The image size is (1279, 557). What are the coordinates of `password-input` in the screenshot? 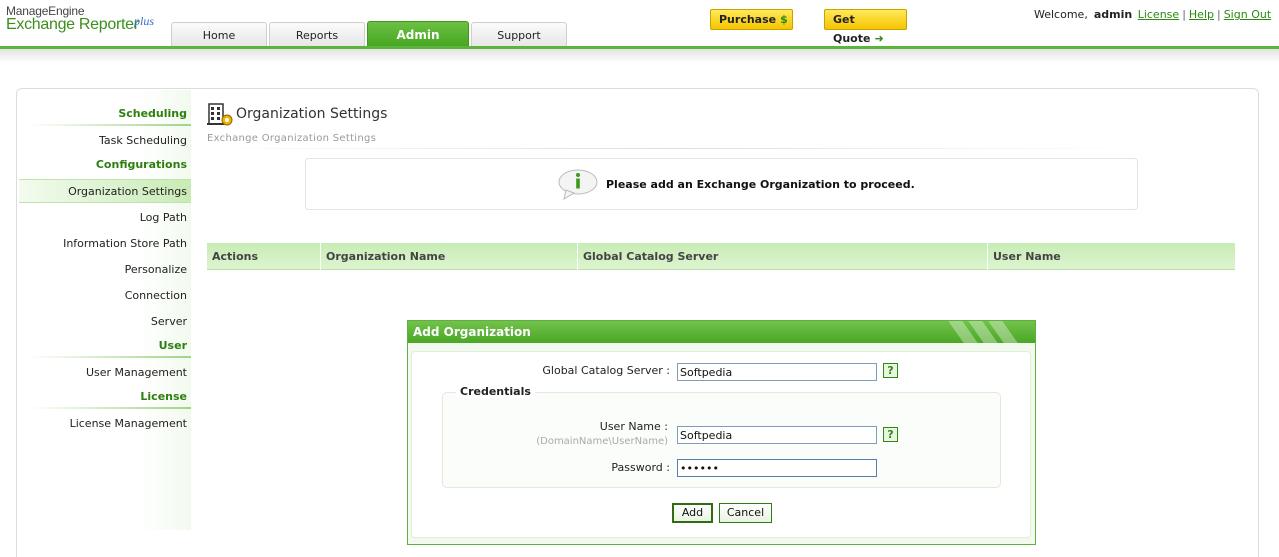 It's located at (777, 468).